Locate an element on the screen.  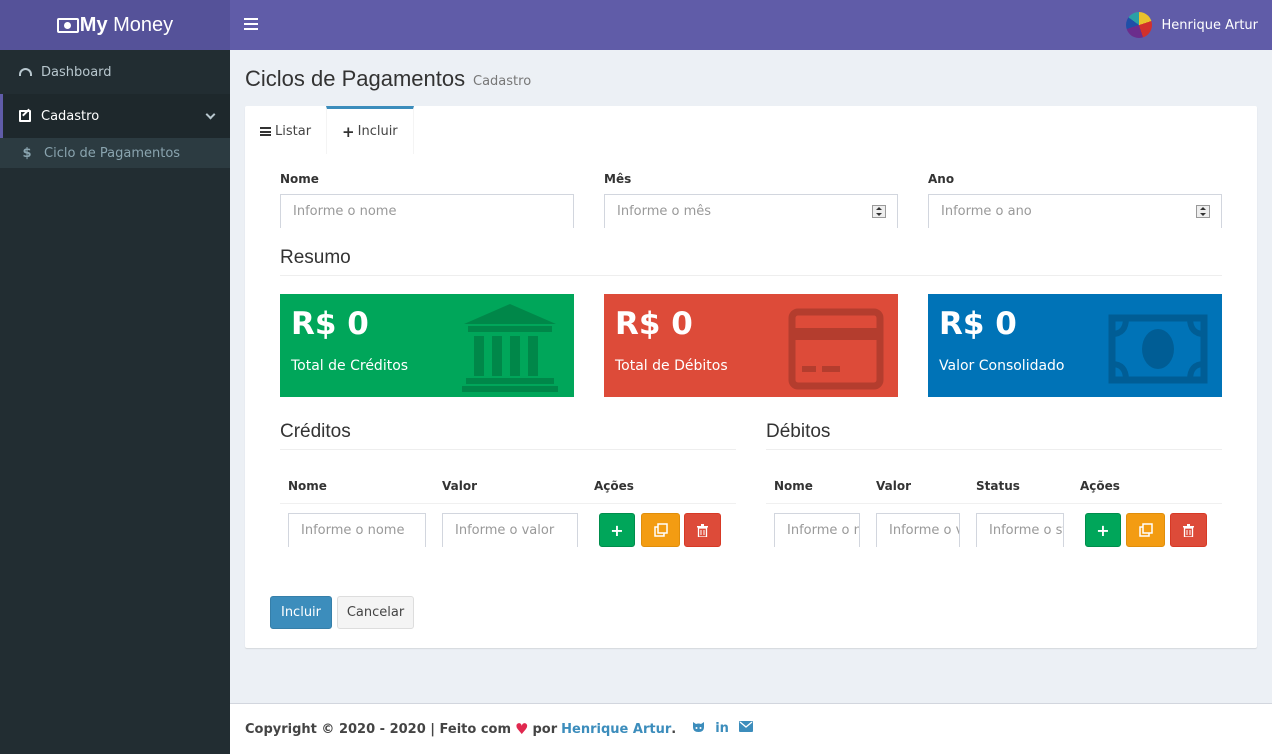
heart-icon: ♥ is located at coordinates (522, 729).